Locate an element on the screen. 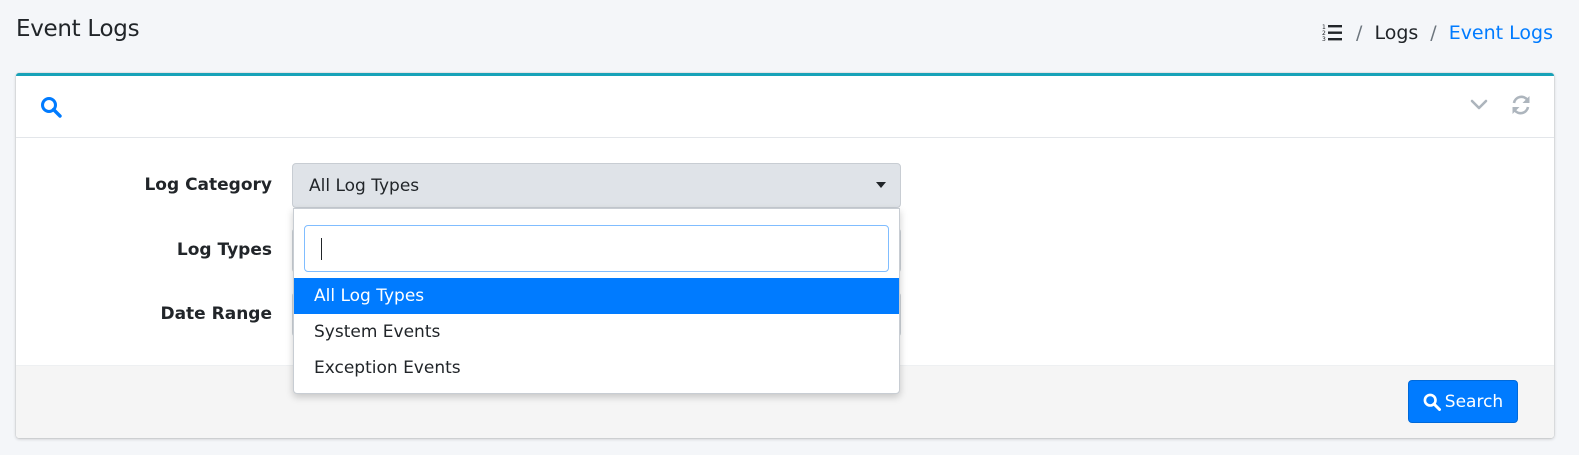 This screenshot has width=1579, height=455. search-button-label: Search is located at coordinates (1474, 401).